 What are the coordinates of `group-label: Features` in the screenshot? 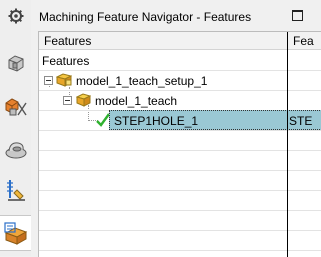 It's located at (66, 61).